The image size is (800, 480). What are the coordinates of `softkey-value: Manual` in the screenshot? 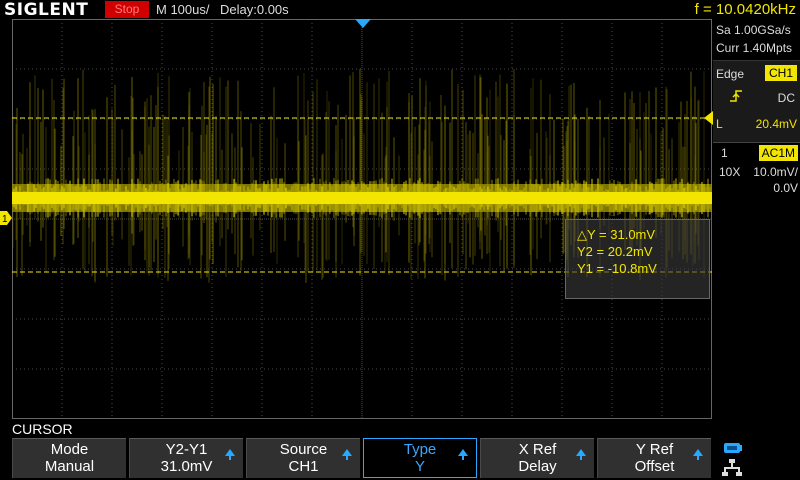 It's located at (69, 466).